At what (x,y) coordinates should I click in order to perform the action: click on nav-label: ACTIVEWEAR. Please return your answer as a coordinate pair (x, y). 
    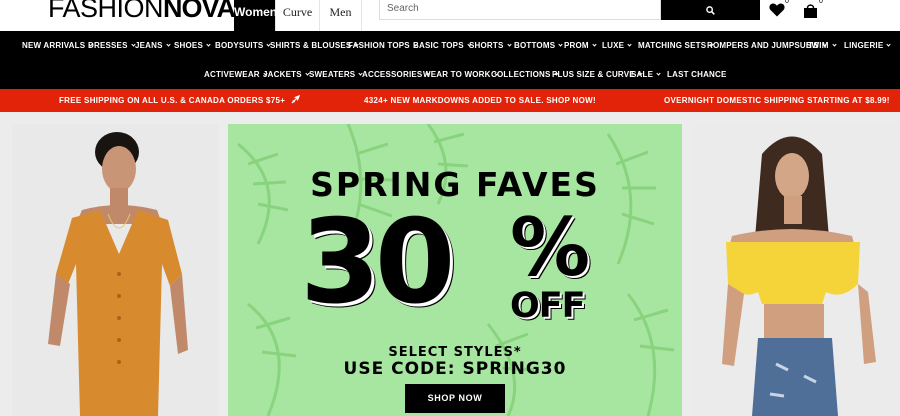
    Looking at the image, I should click on (232, 74).